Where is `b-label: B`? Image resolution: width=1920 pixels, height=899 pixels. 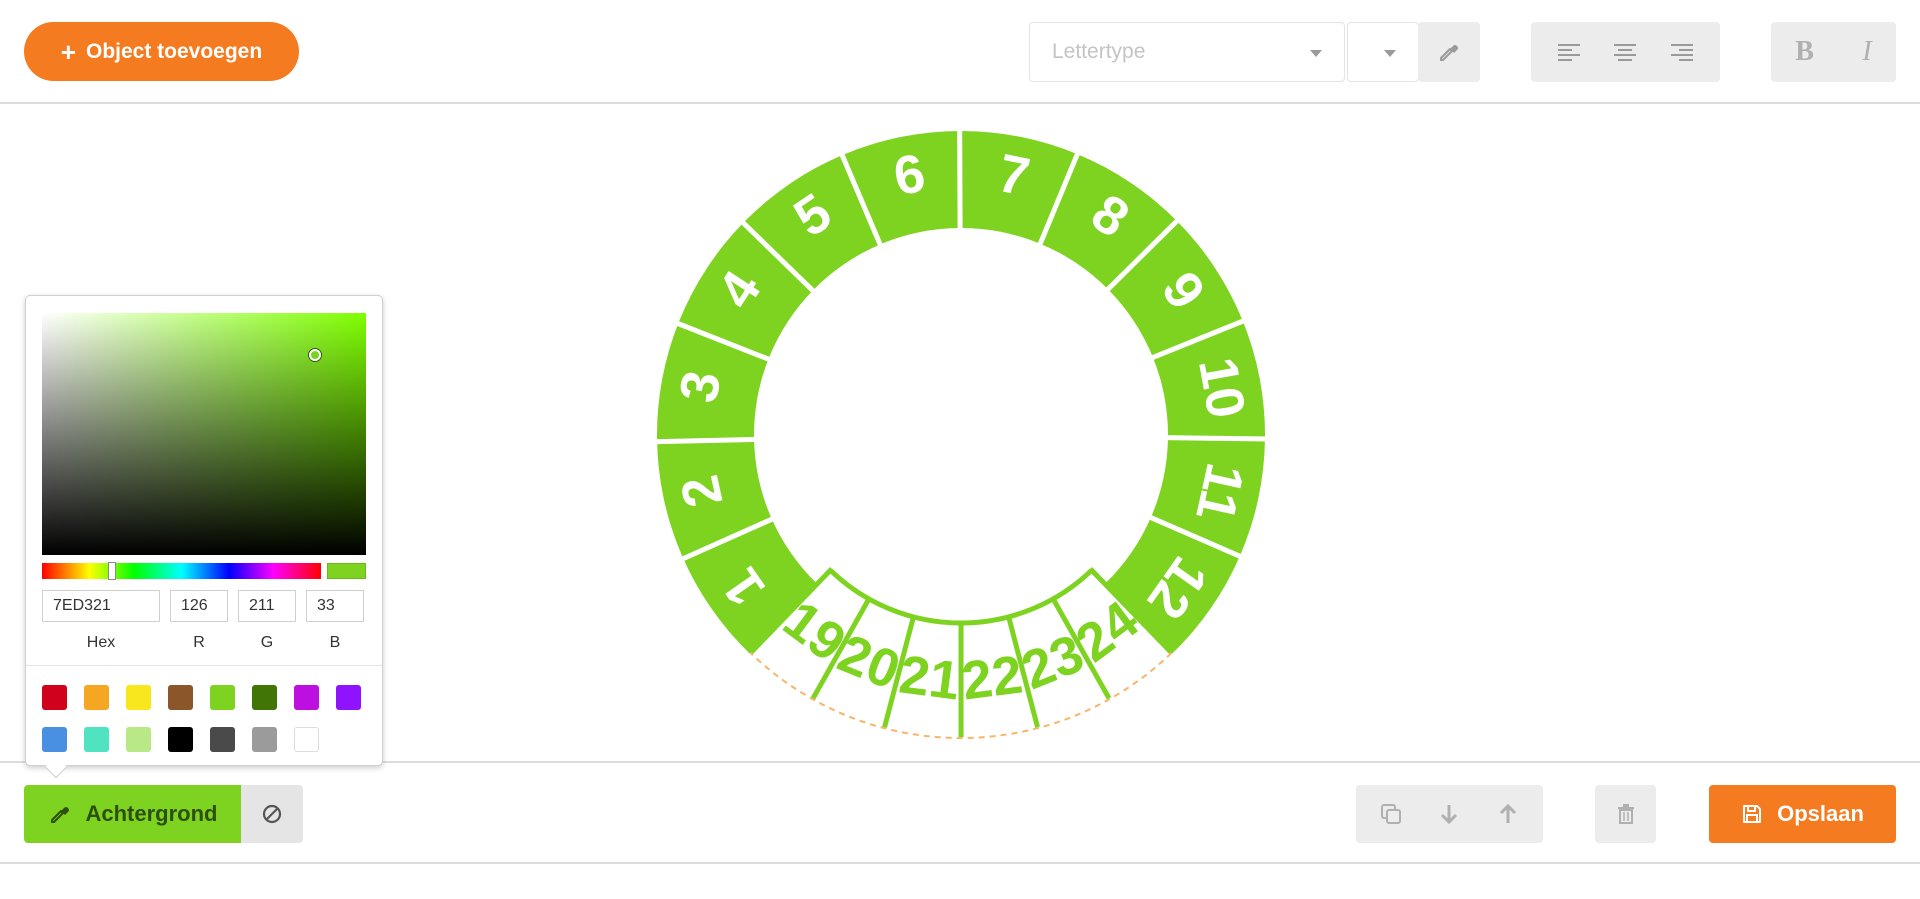 b-label: B is located at coordinates (335, 642).